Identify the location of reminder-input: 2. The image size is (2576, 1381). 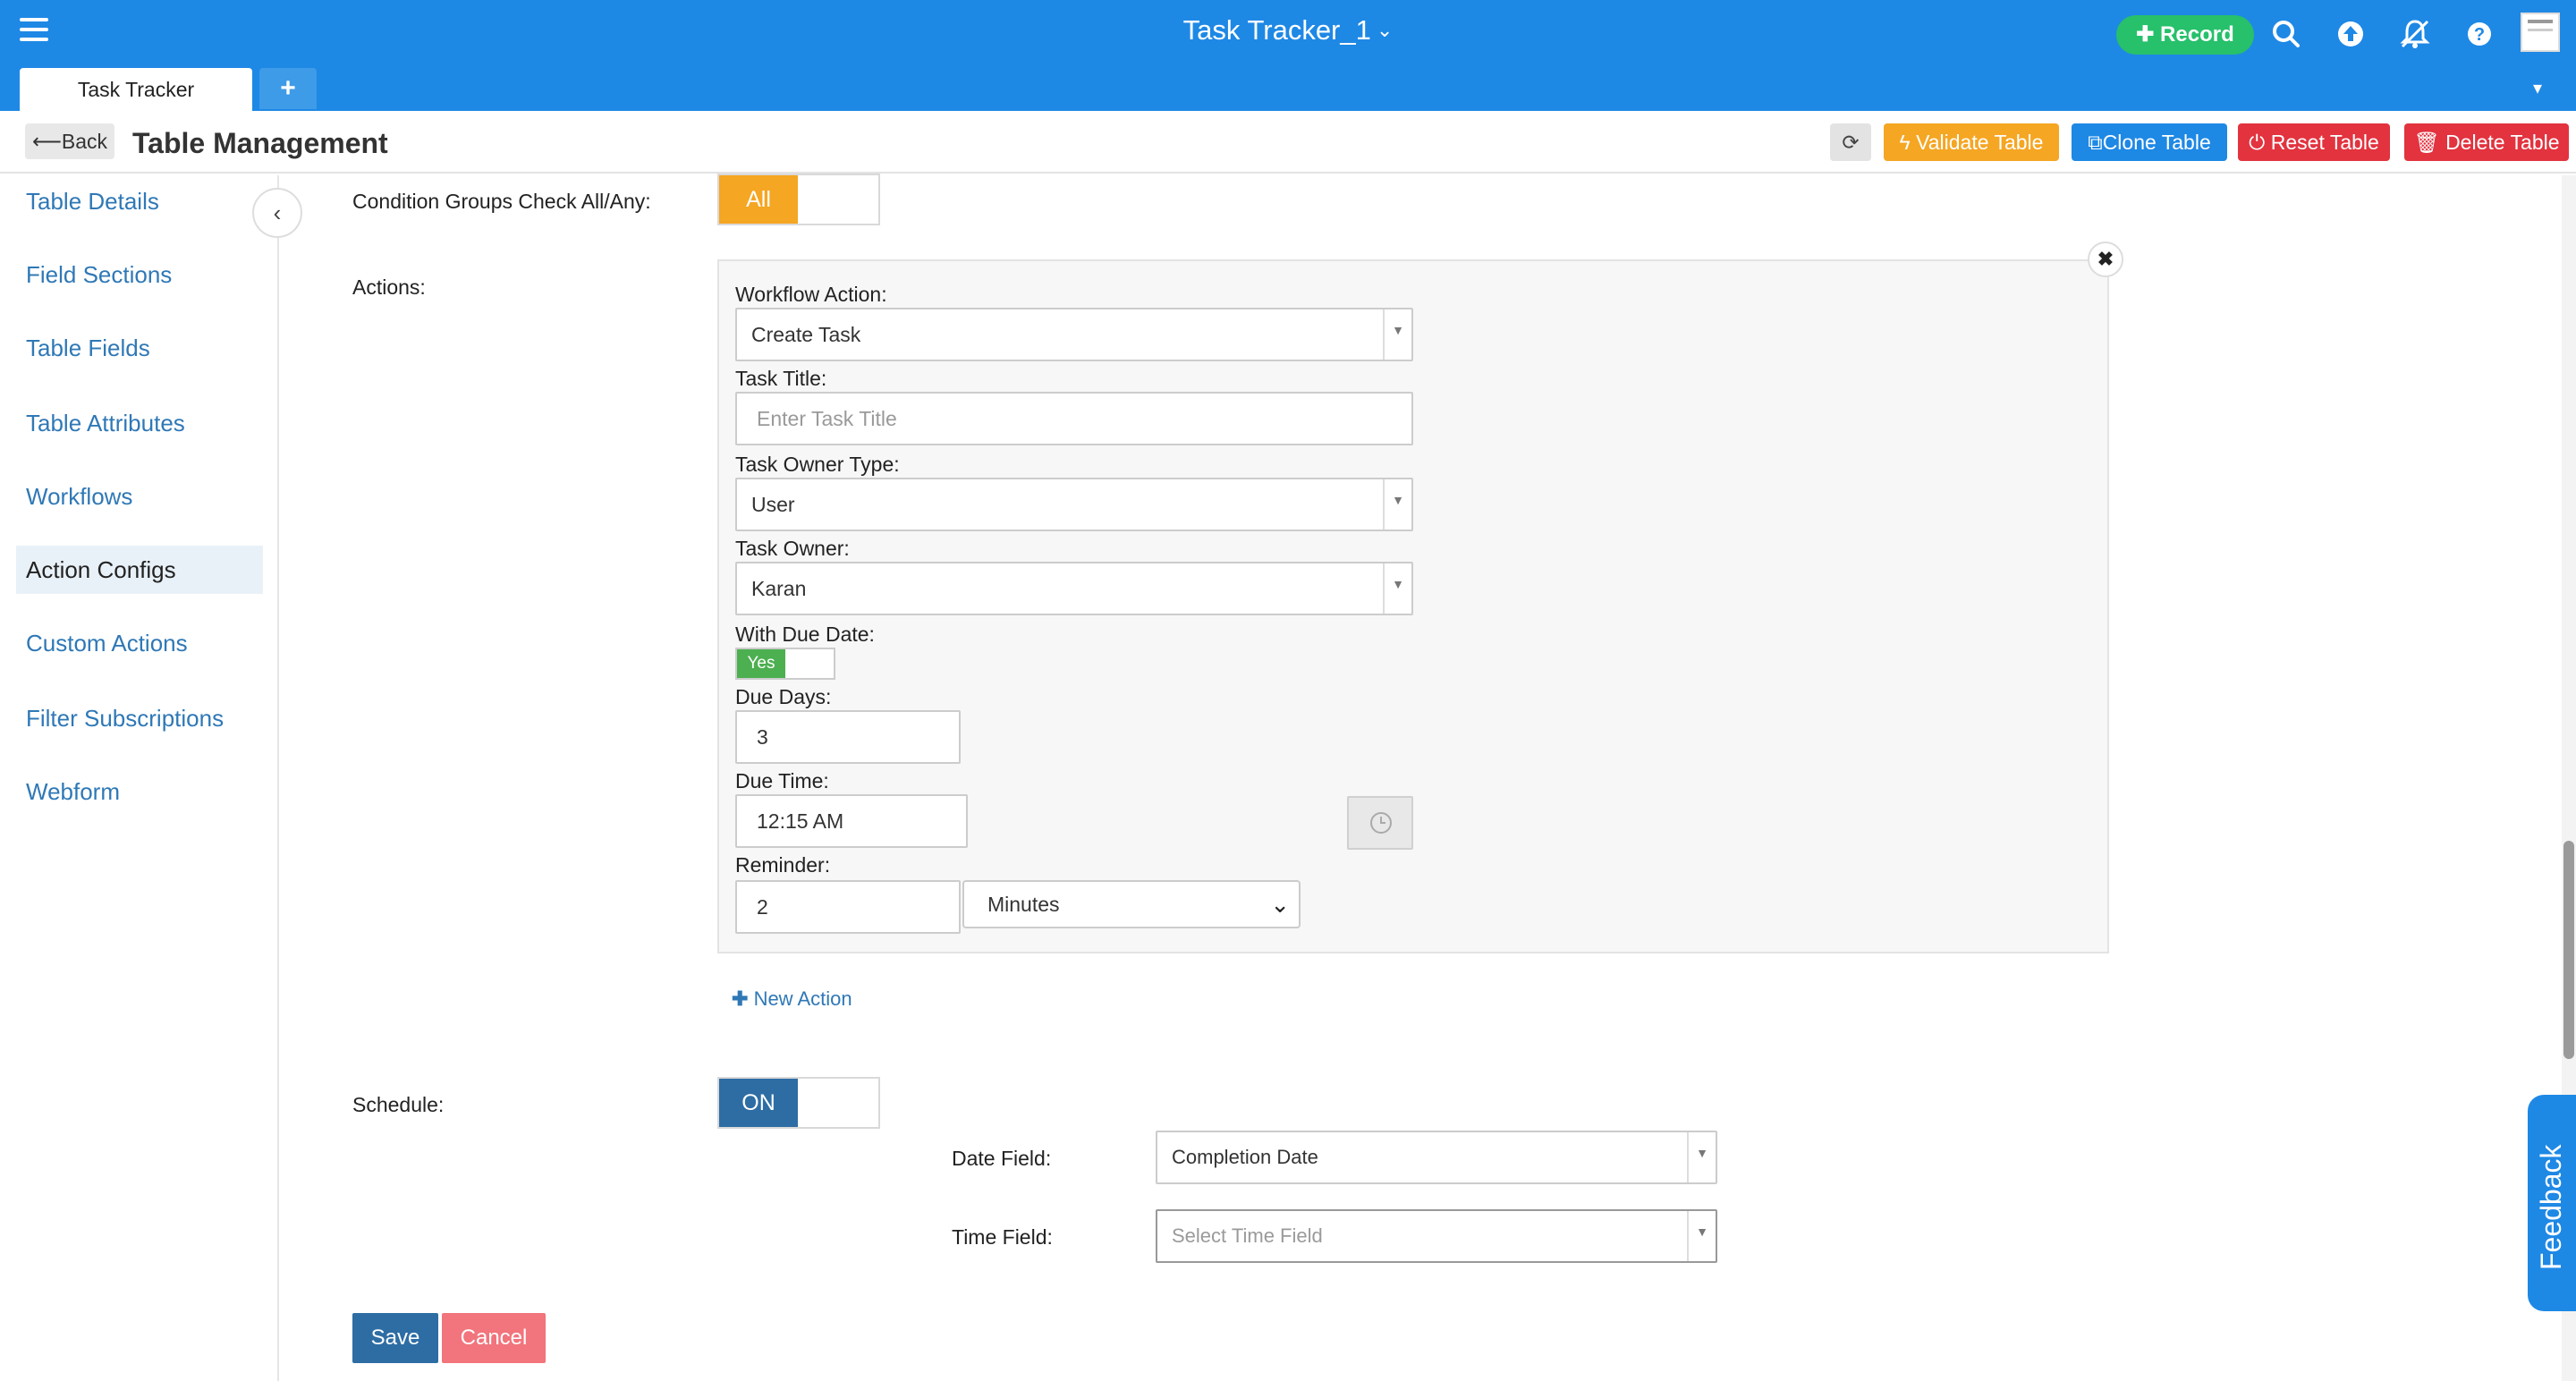
(848, 907).